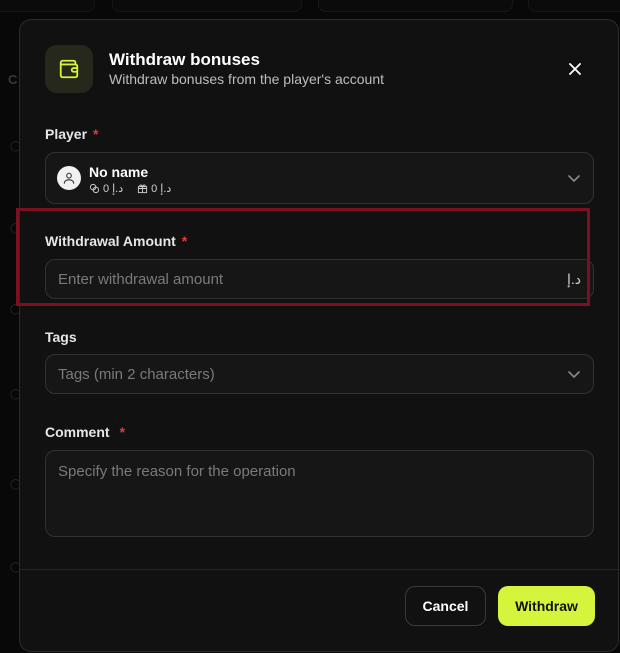 This screenshot has width=620, height=653. Describe the element at coordinates (177, 471) in the screenshot. I see `comment-placeholder: Specify the reason for the operation` at that location.